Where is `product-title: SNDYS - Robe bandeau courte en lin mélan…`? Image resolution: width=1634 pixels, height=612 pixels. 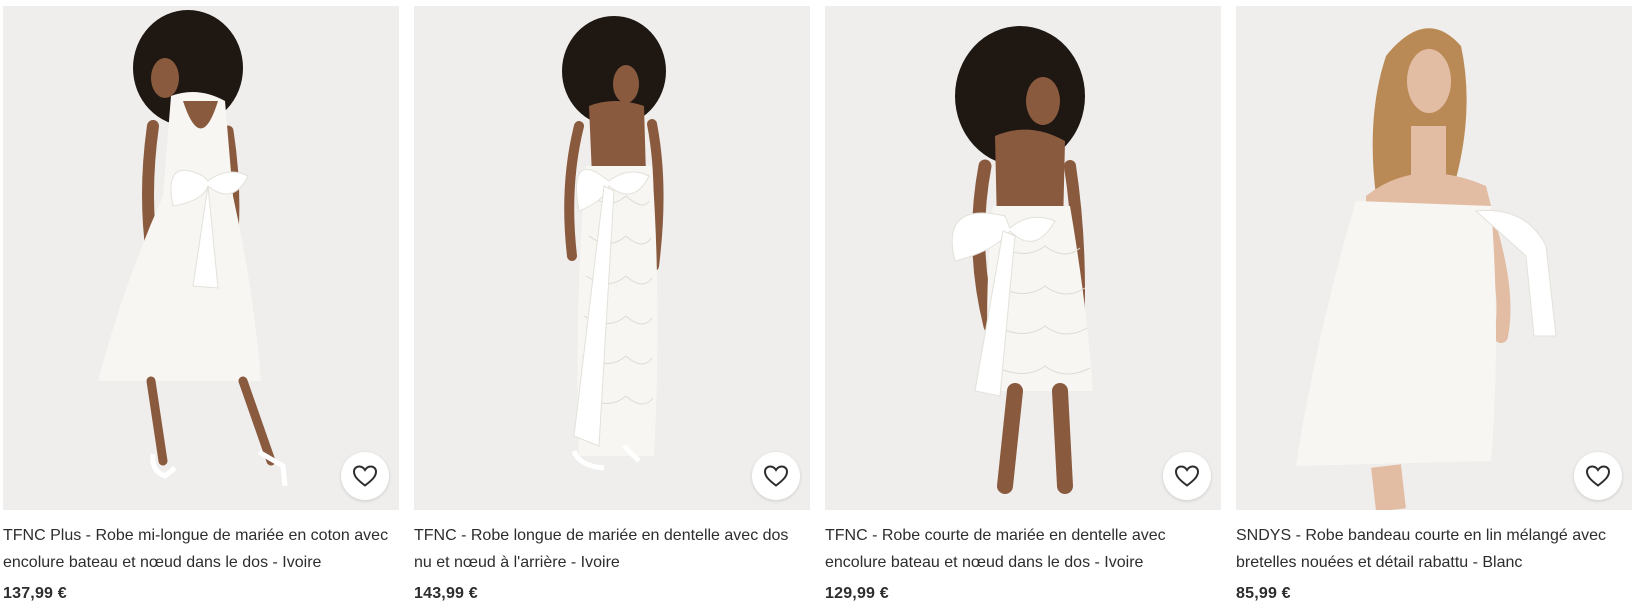
product-title: SNDYS - Robe bandeau courte en lin mélan… is located at coordinates (1434, 549).